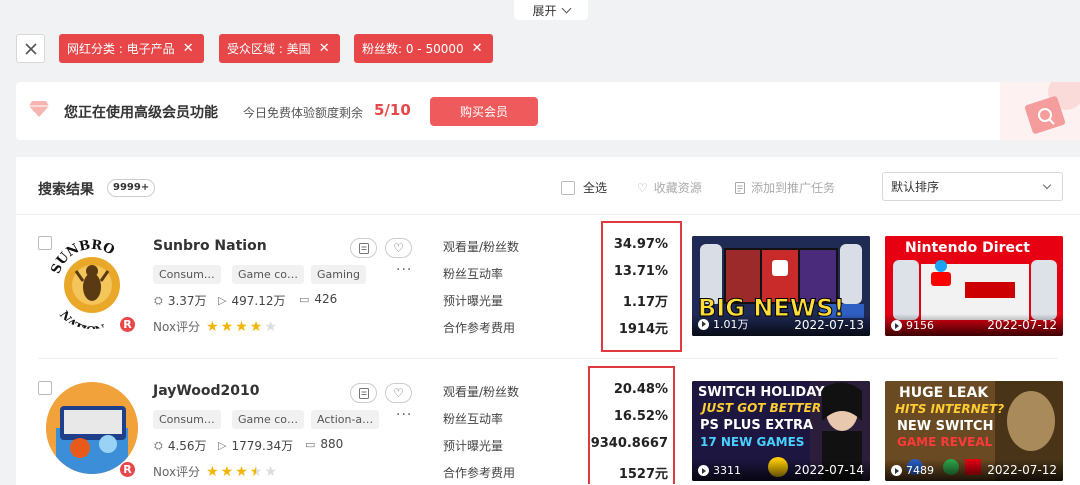 This screenshot has width=1080, height=485. I want to click on thumbnail-caption: HITS INTERNET?, so click(950, 409).